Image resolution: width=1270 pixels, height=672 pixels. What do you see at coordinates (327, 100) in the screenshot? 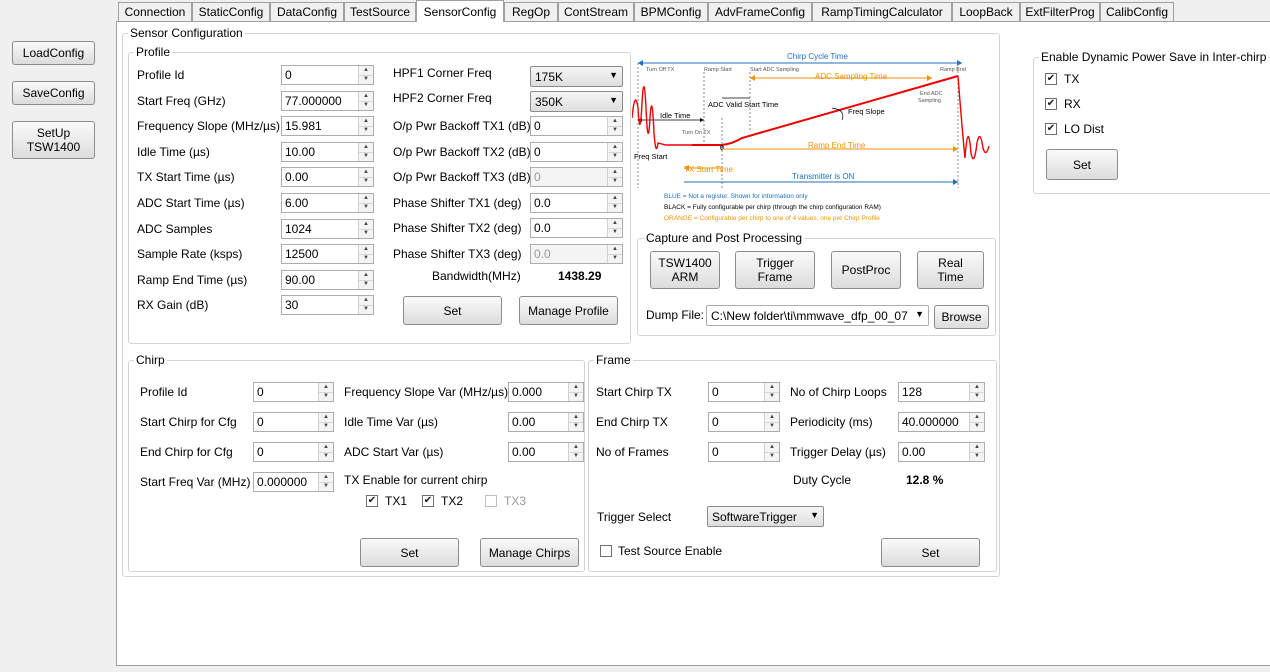
I see `start-freq-ghz-input: 77.000000 ▲ ▼` at bounding box center [327, 100].